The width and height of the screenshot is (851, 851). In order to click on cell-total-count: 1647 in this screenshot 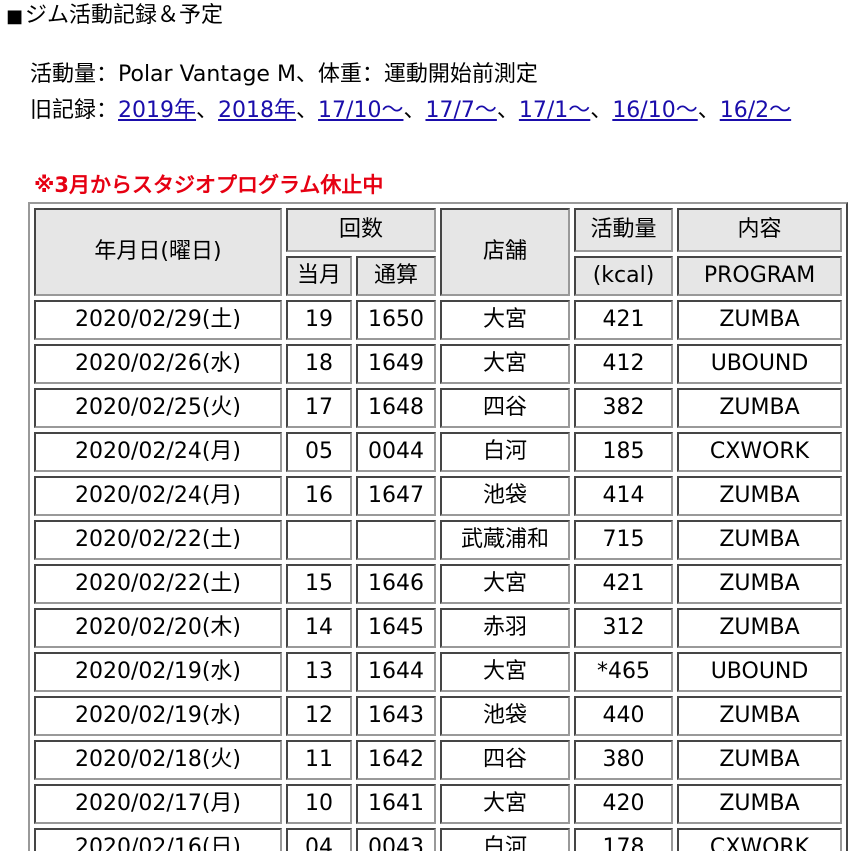, I will do `click(396, 496)`.